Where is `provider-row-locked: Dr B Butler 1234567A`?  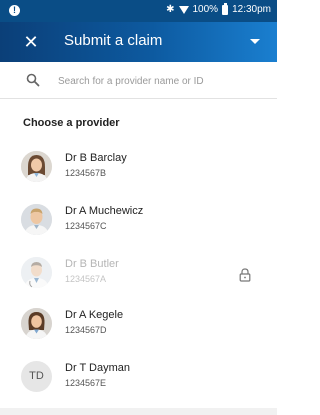
provider-row-locked: Dr B Butler 1234567A is located at coordinates (138, 275).